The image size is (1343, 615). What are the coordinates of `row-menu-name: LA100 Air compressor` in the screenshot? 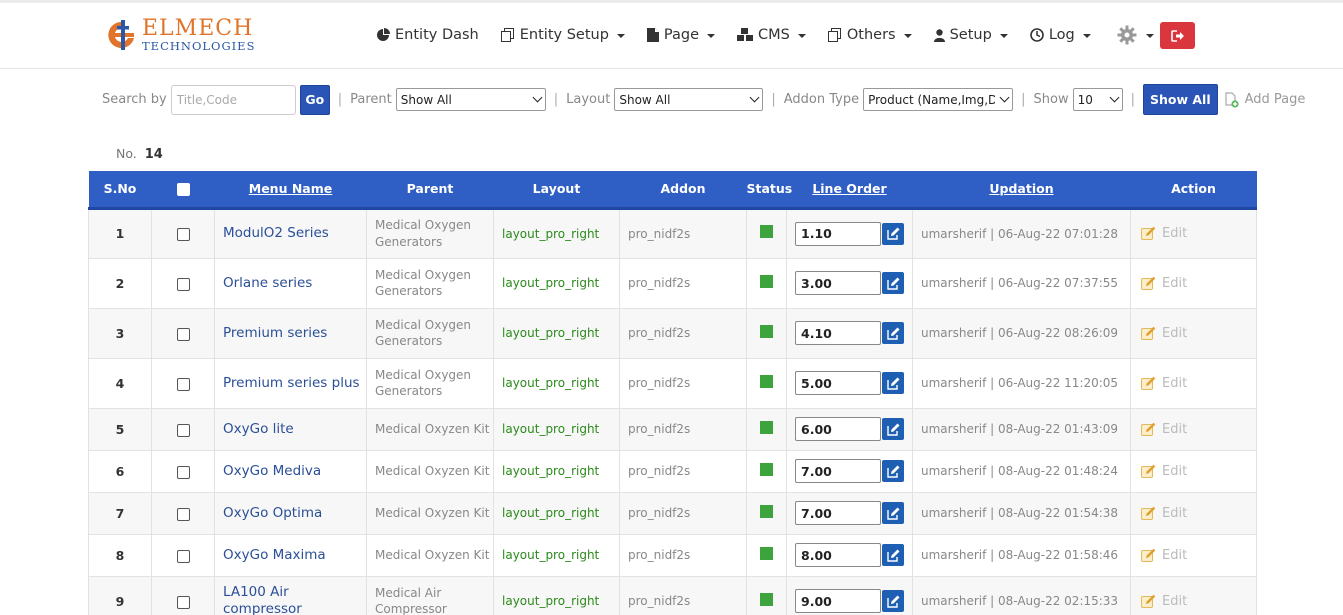 It's located at (290, 595).